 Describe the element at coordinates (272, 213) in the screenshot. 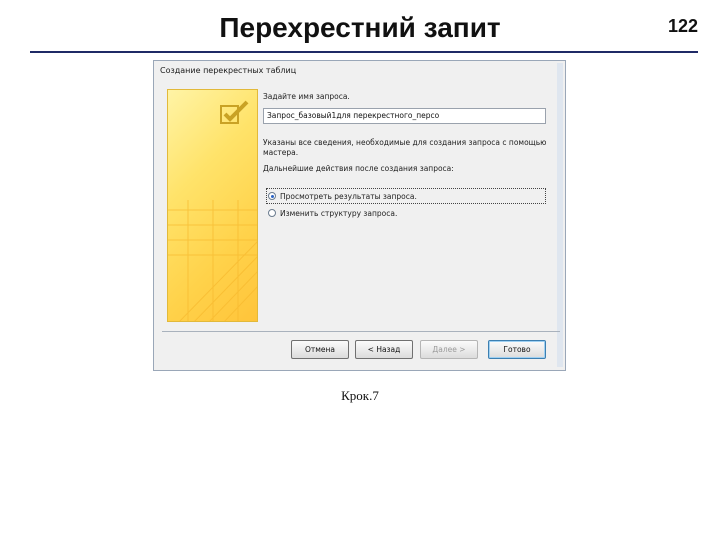

I see `radio-unselected-icon` at that location.